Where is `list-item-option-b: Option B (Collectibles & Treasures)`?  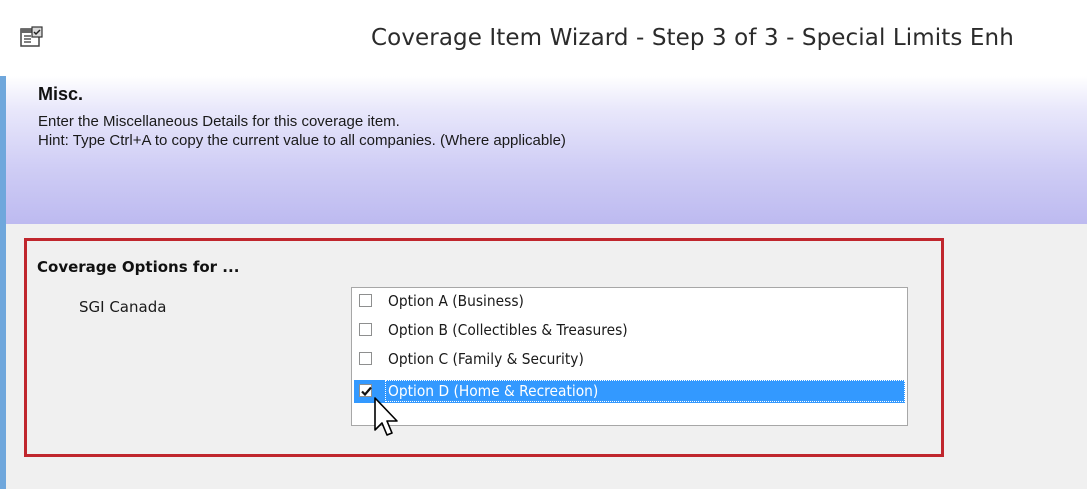
list-item-option-b: Option B (Collectibles & Treasures) is located at coordinates (629, 330).